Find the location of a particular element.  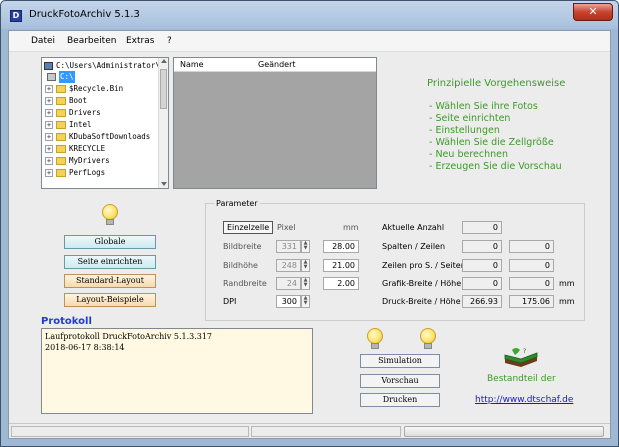

bildhoehe-mm: 21.00 is located at coordinates (341, 265).